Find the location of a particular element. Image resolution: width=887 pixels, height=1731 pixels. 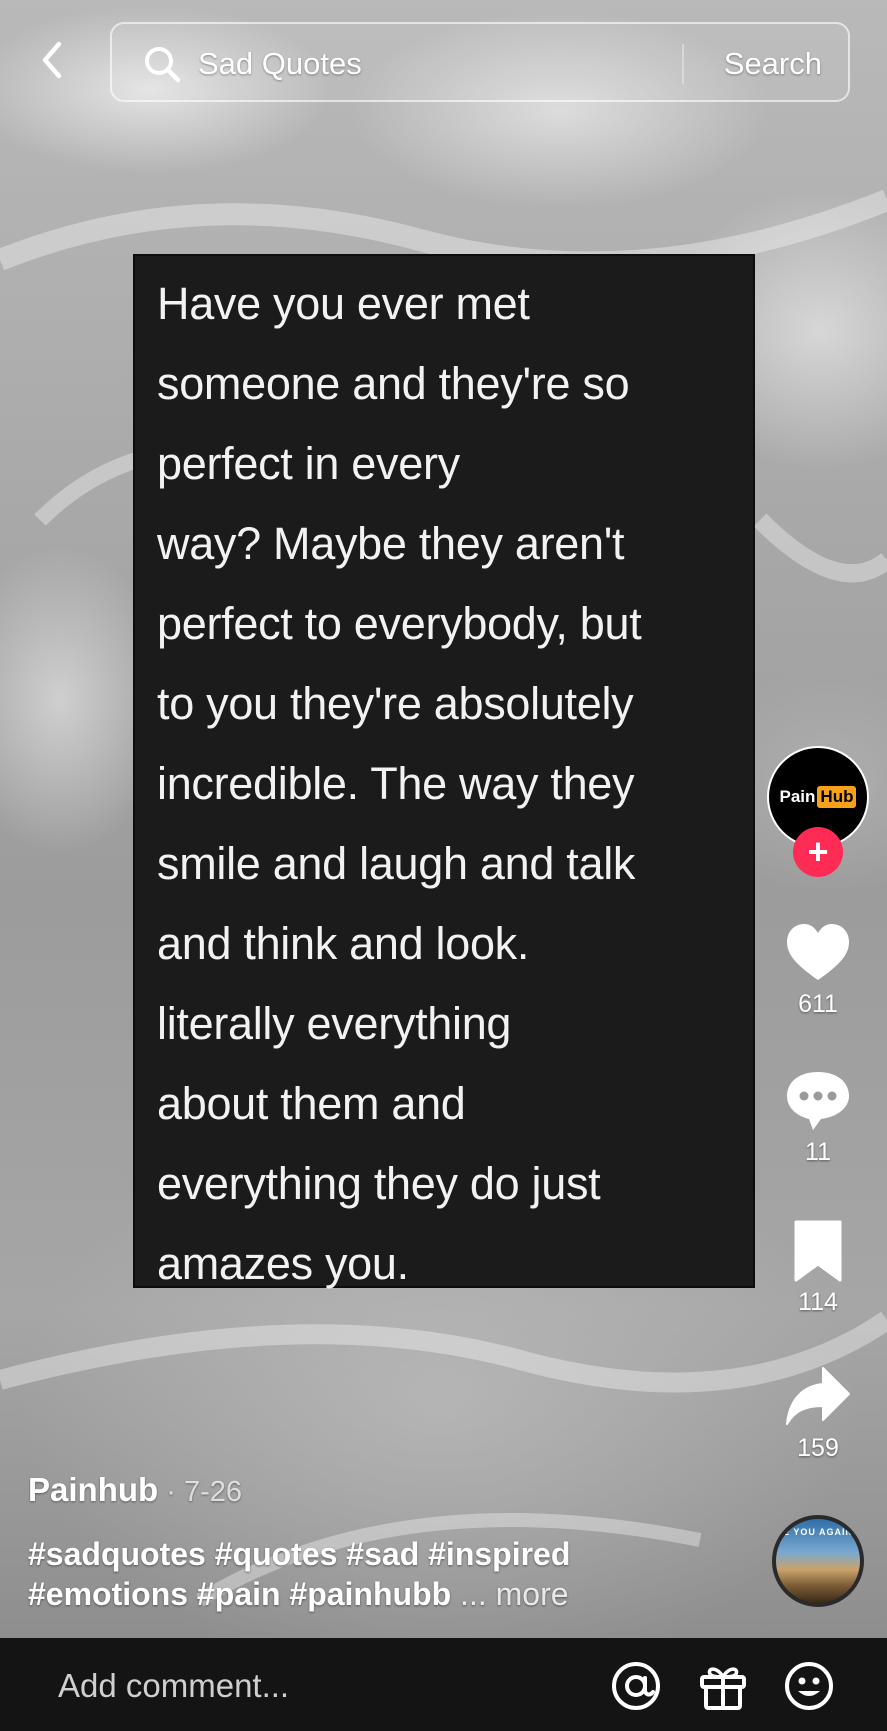

avatar-logo-text: Pain is located at coordinates (797, 796).